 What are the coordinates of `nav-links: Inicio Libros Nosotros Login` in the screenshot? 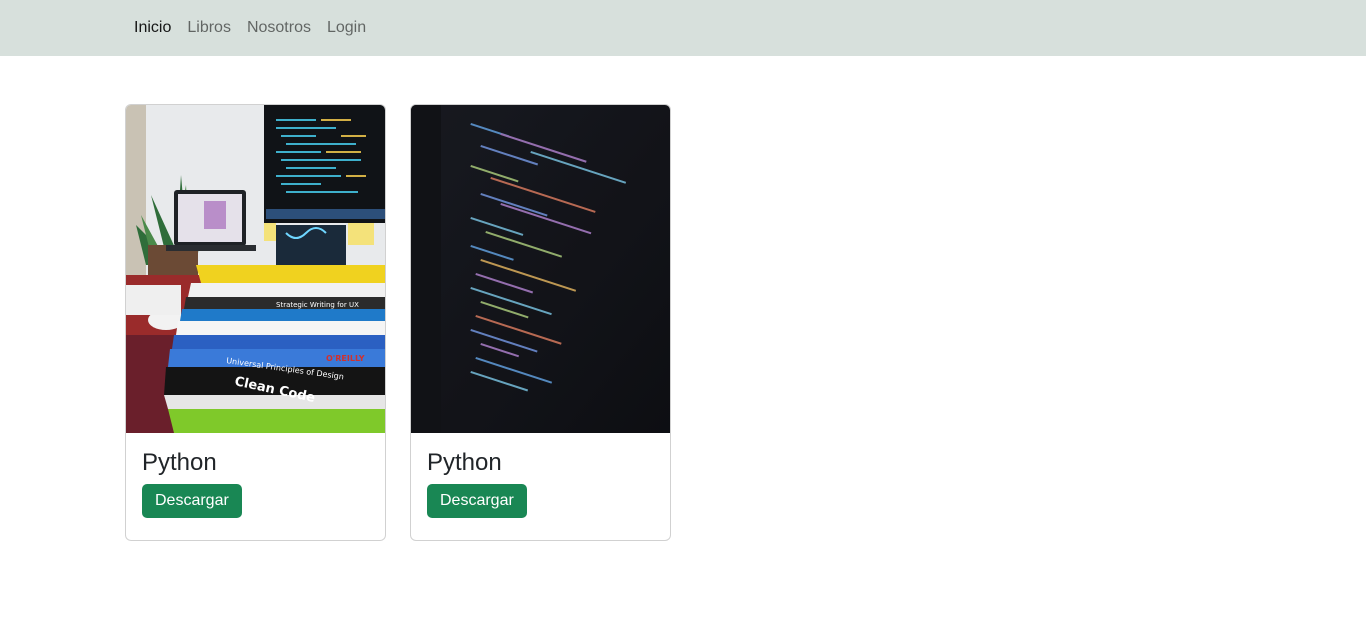 It's located at (250, 28).